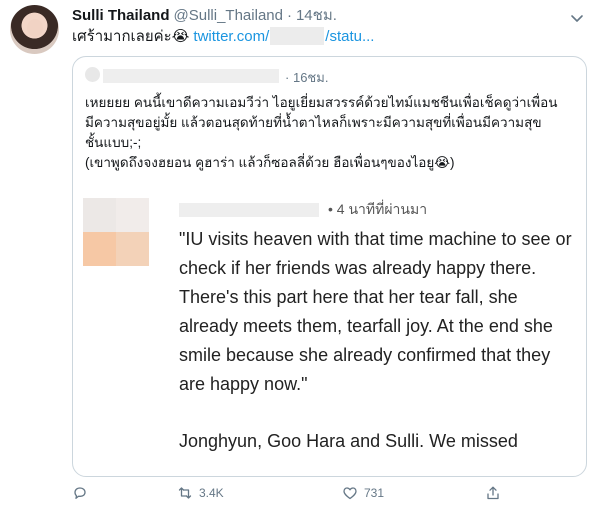  Describe the element at coordinates (121, 15) in the screenshot. I see `author-name: Sulli Thailand` at that location.